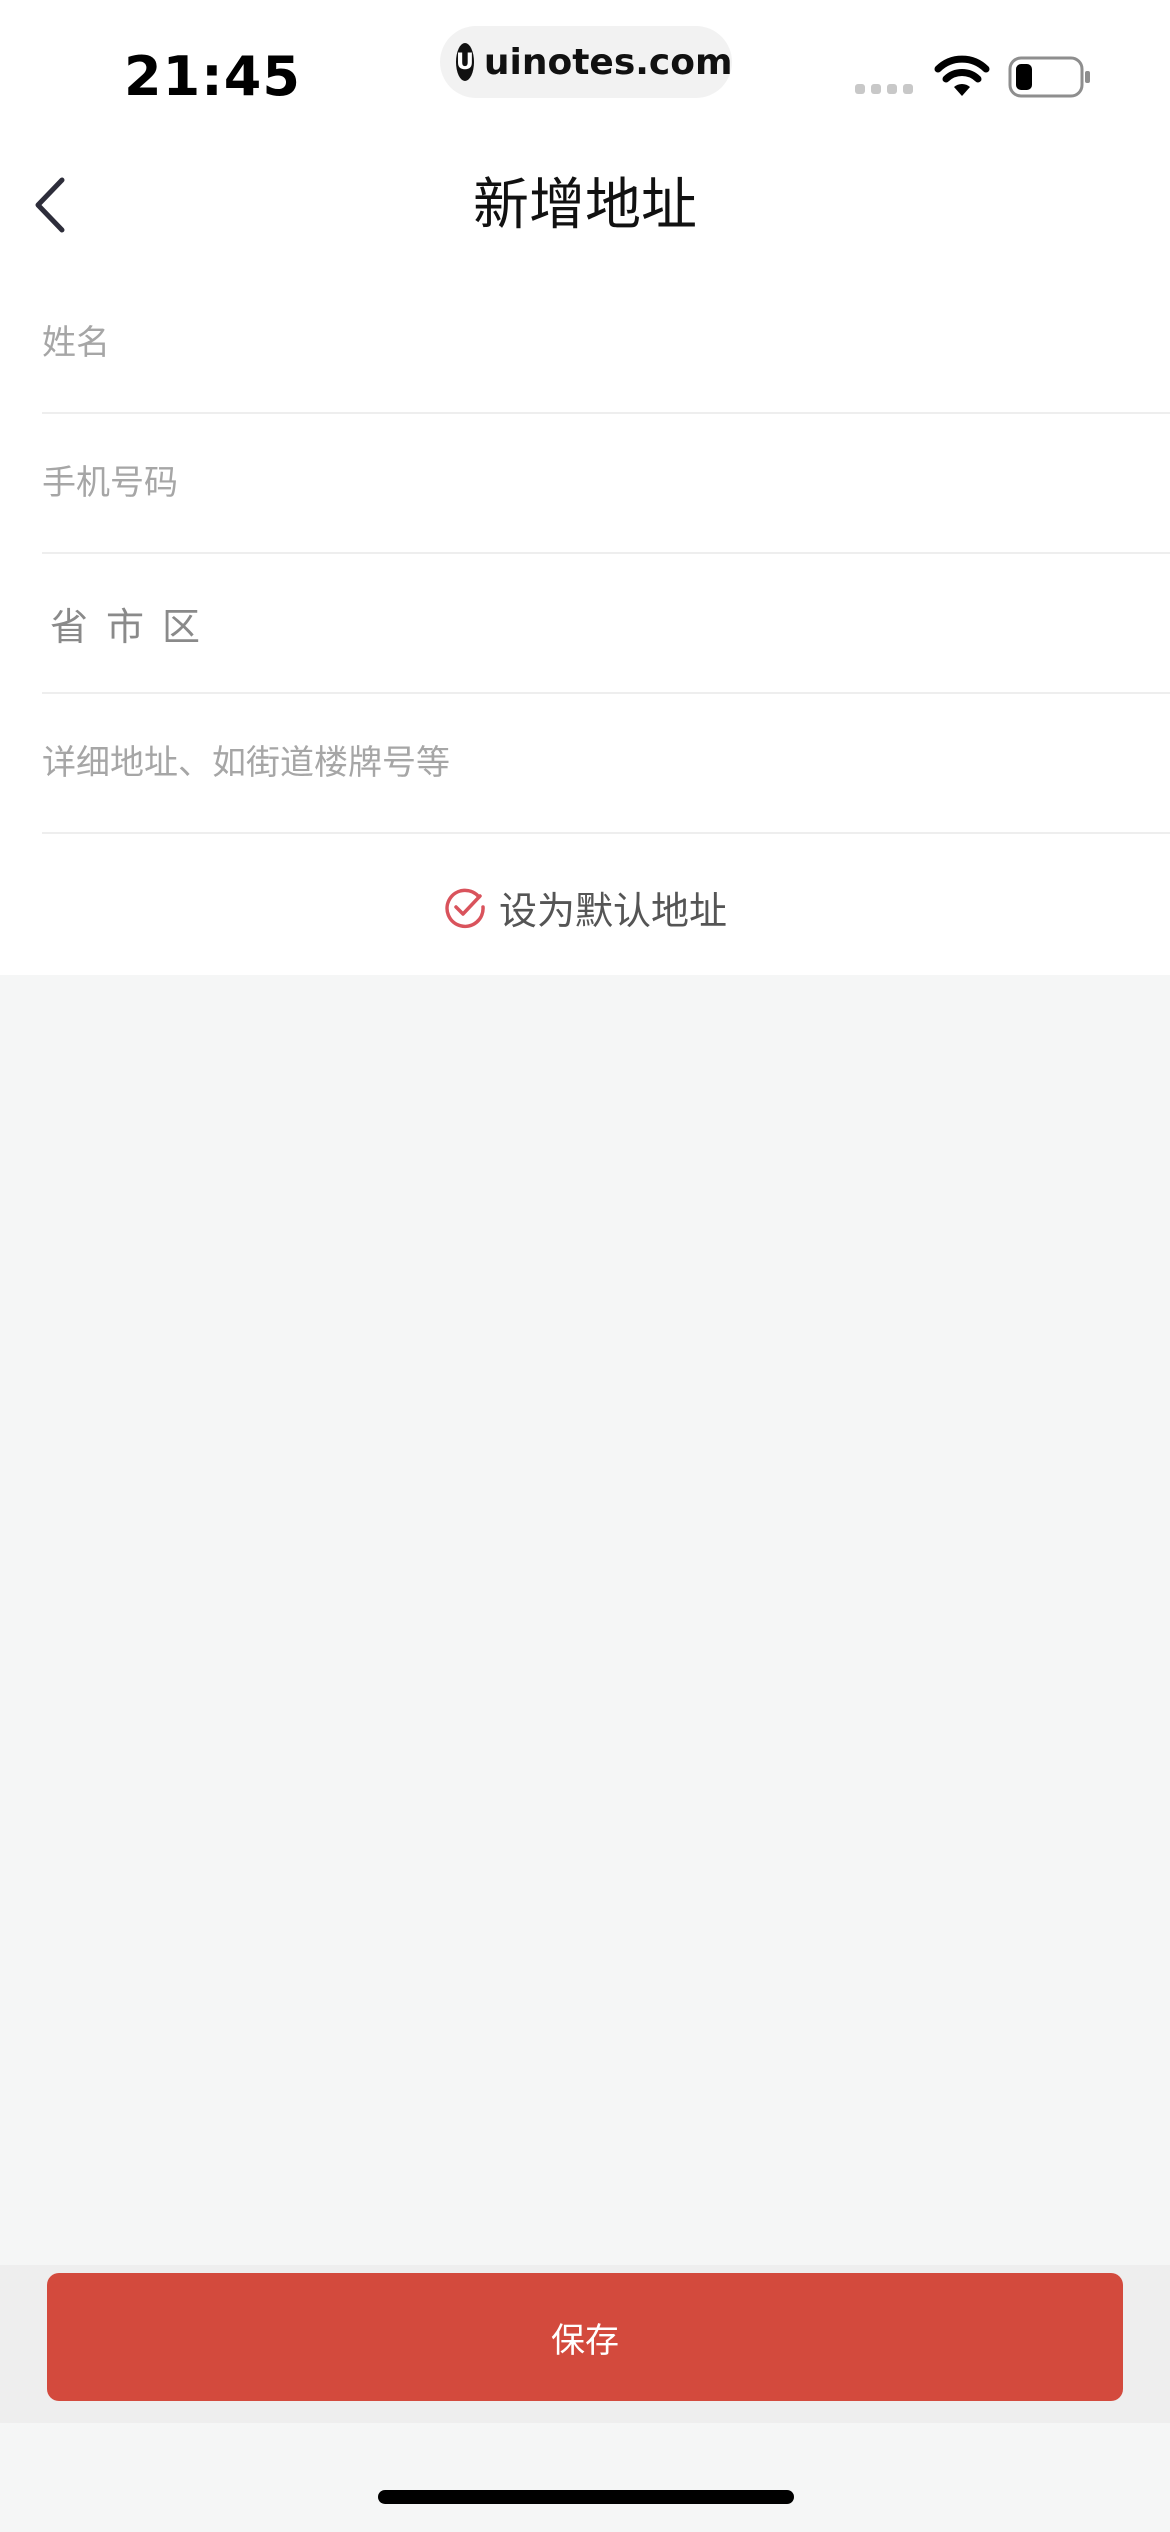 This screenshot has width=1170, height=2532. I want to click on phone-field-row, so click(606, 484).